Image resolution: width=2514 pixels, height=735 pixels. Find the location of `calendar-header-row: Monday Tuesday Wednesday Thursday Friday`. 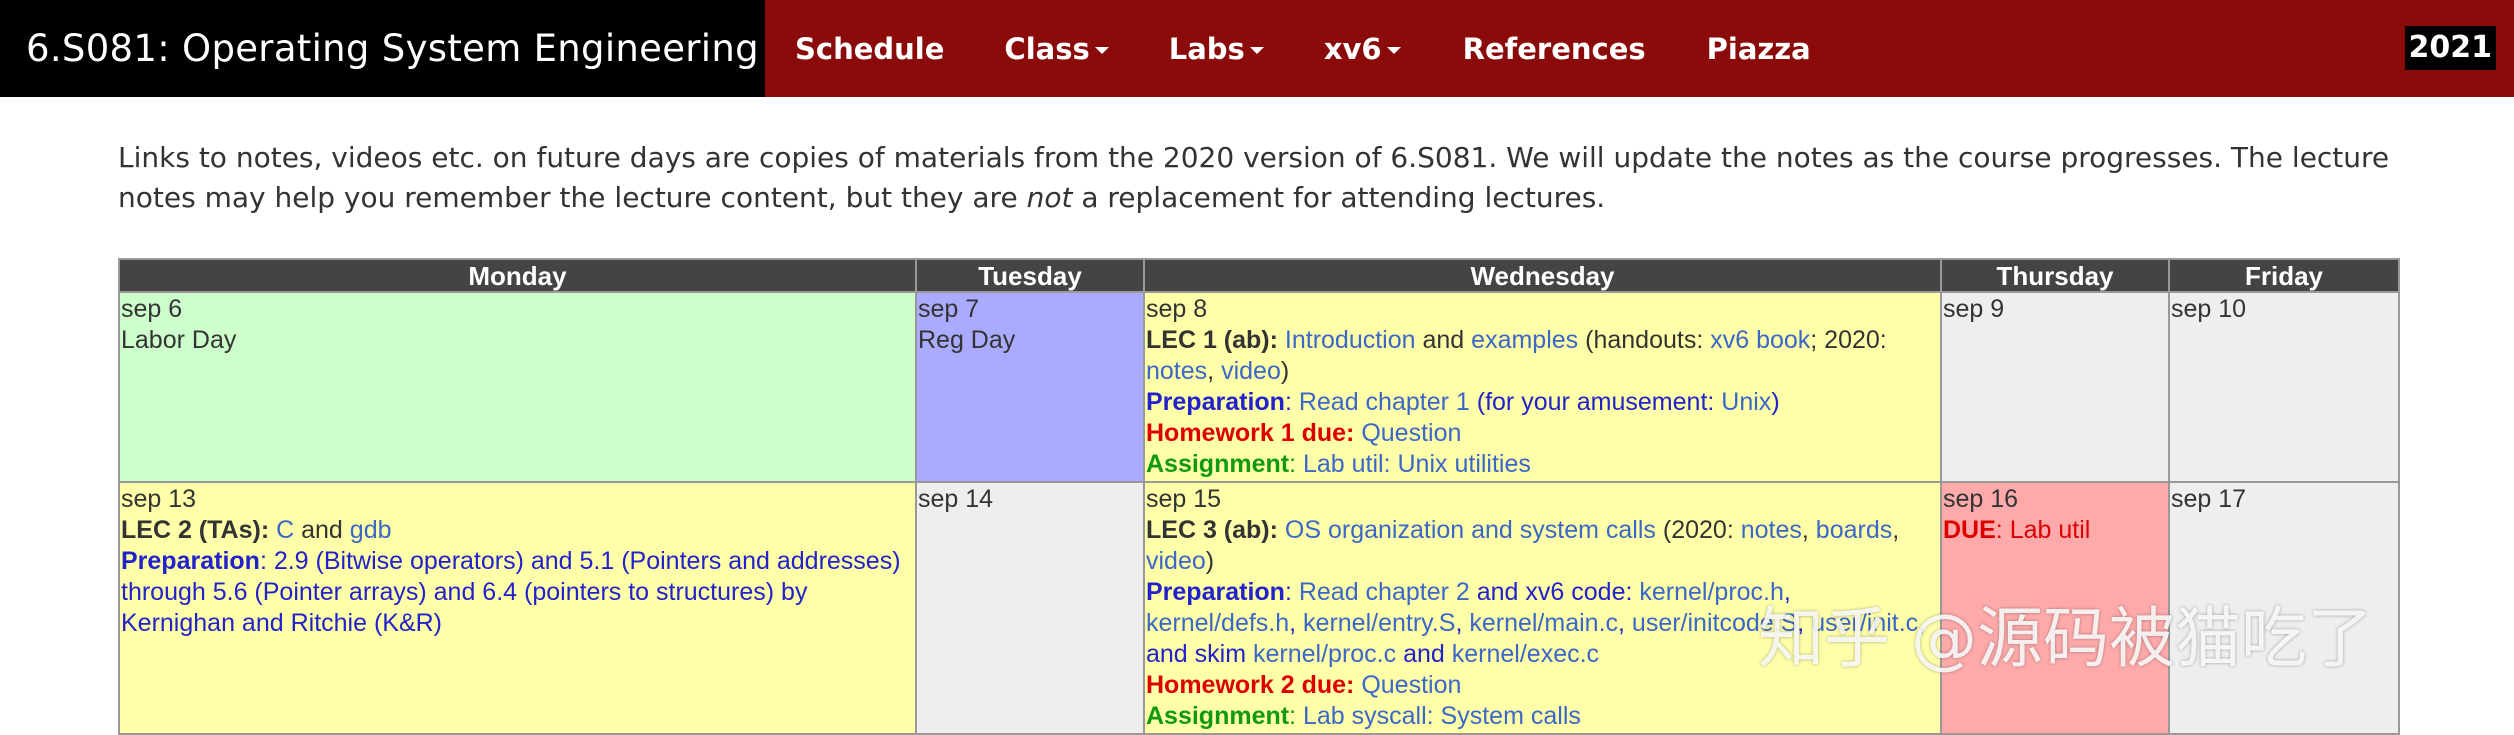

calendar-header-row: Monday Tuesday Wednesday Thursday Friday is located at coordinates (1259, 275).